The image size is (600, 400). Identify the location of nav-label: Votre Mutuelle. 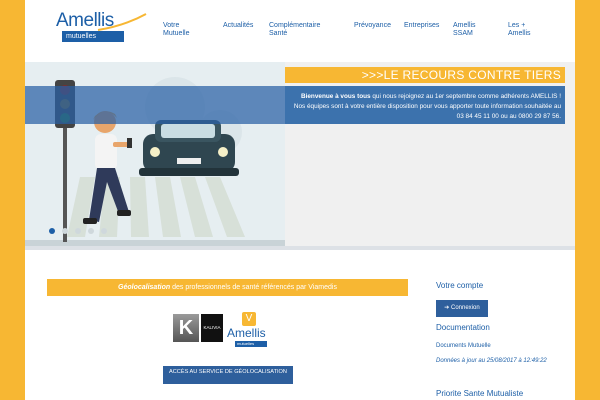
(176, 29).